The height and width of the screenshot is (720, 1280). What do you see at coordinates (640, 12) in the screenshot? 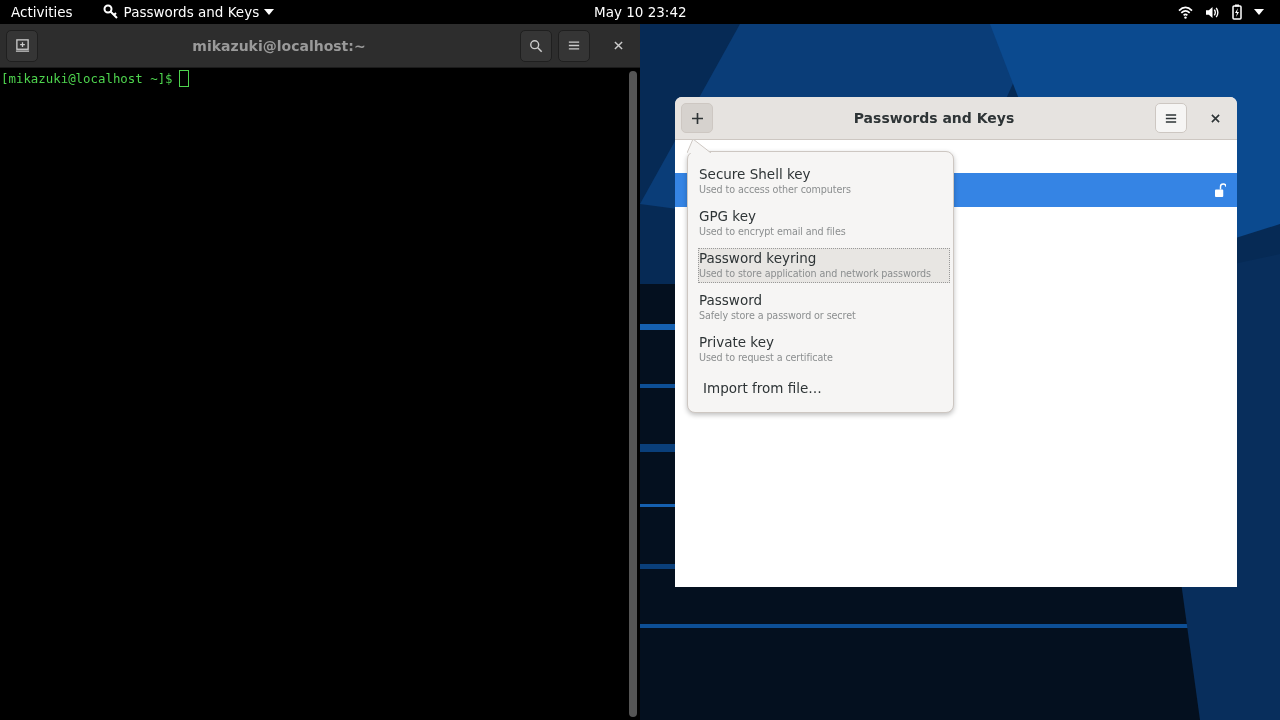
I see `clock: May 10 23:42` at bounding box center [640, 12].